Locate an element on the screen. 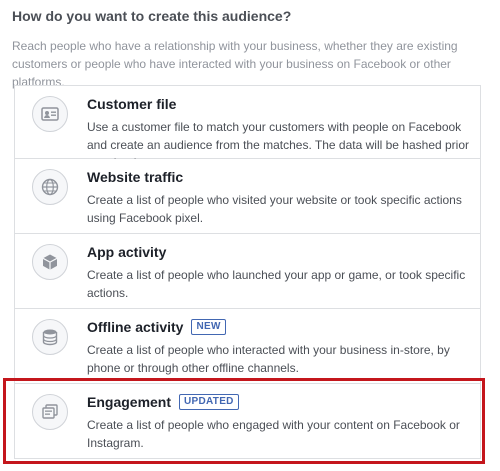 This screenshot has width=500, height=471. customer-file-icon is located at coordinates (50, 114).